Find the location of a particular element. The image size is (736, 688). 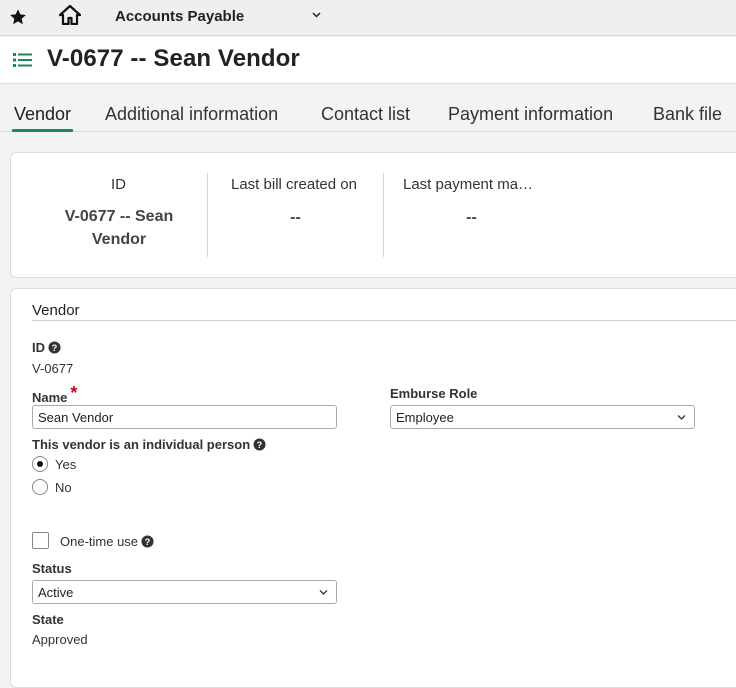

summary-id-label: ID is located at coordinates (118, 184).